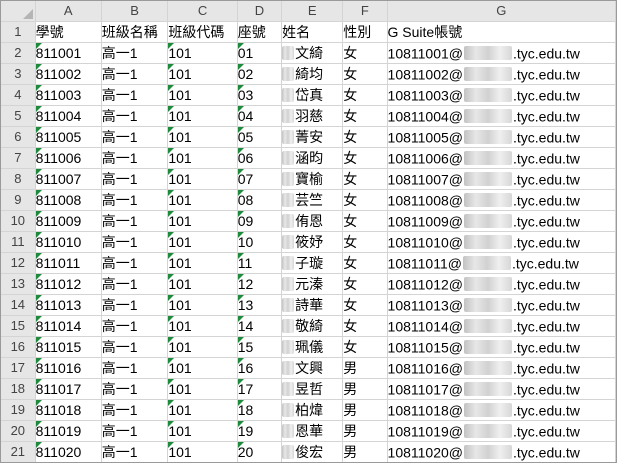  I want to click on cell-name: 恩華, so click(312, 431).